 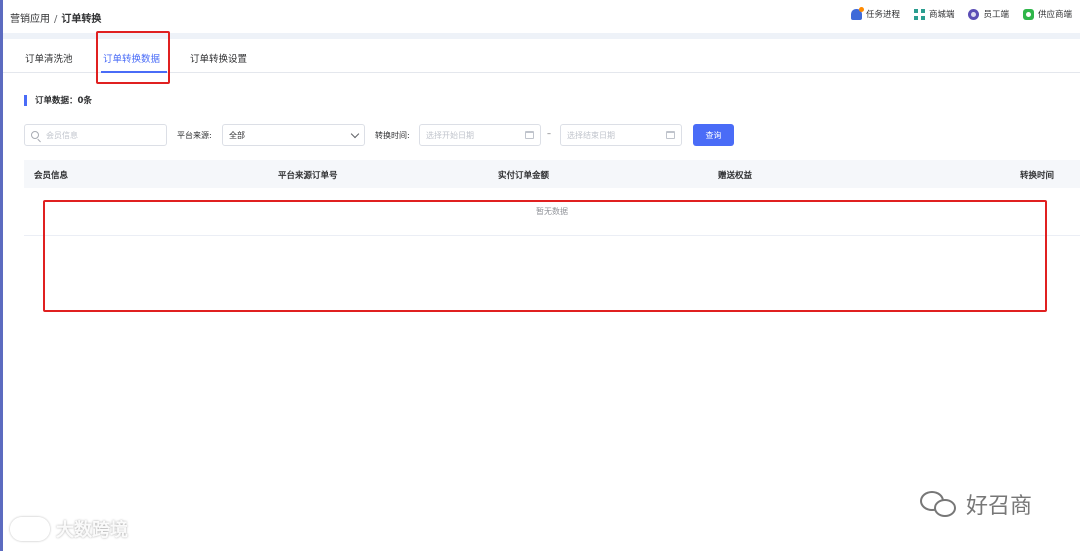 I want to click on breadcrumb: 营销应用 / 订单转换, so click(x=55, y=17).